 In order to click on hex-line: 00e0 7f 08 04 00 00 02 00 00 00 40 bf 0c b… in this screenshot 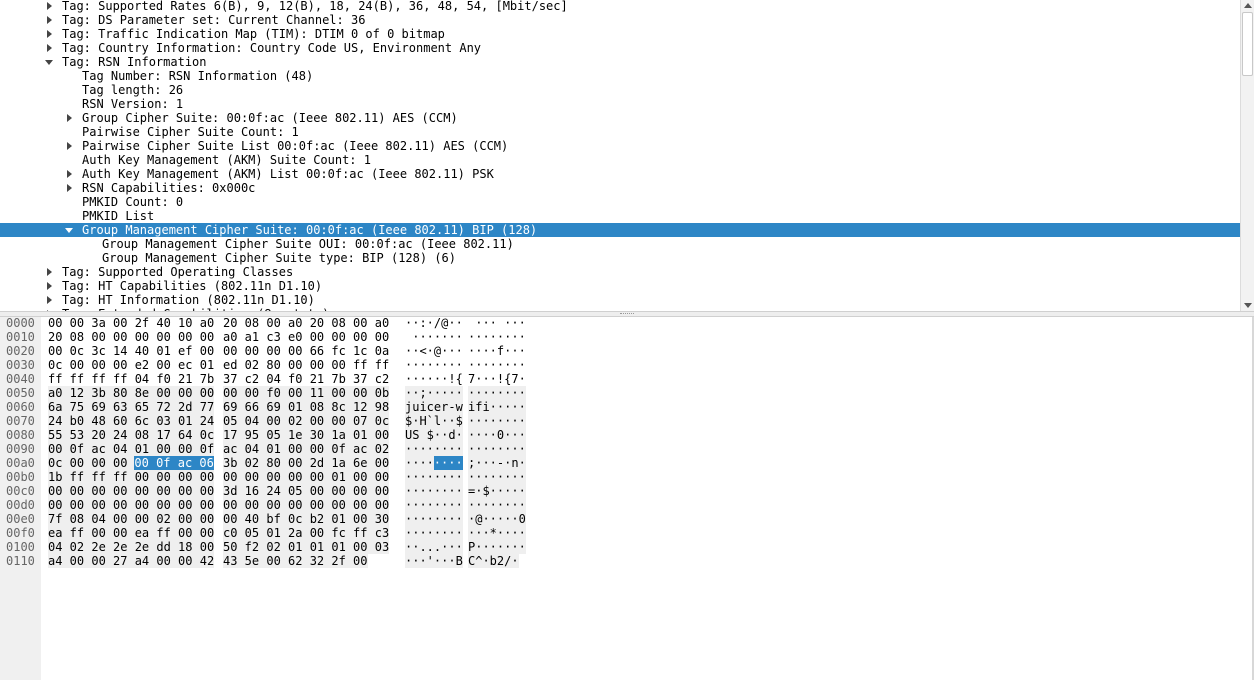, I will do `click(265, 519)`.